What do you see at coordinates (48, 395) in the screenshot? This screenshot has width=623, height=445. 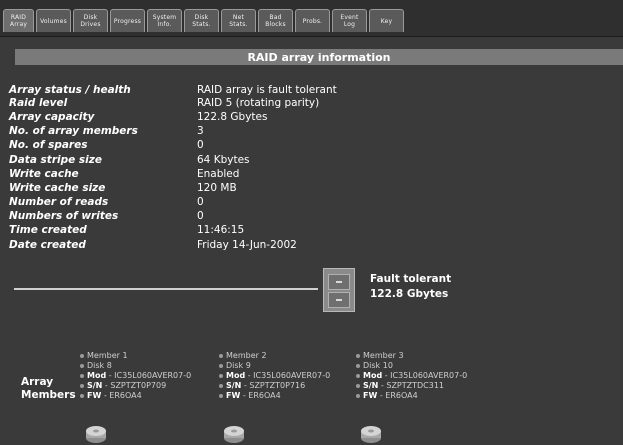 I see `array-members-label: Members` at bounding box center [48, 395].